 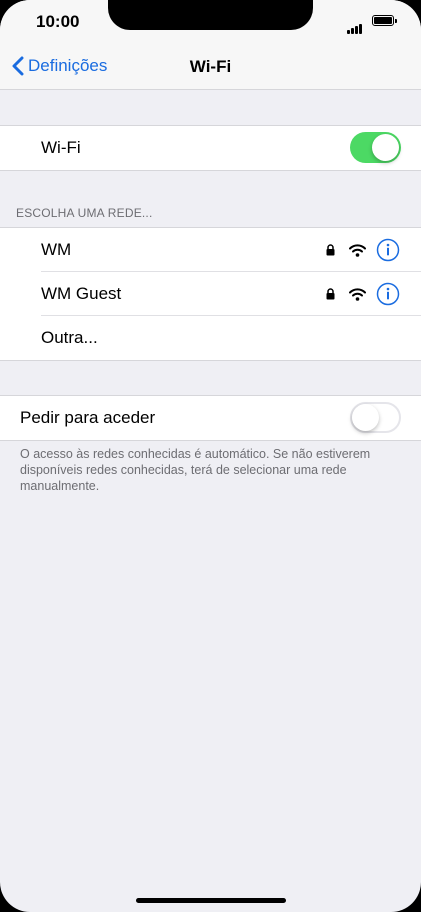 I want to click on ask-to-join-label: Pedir para aceder, so click(x=88, y=417).